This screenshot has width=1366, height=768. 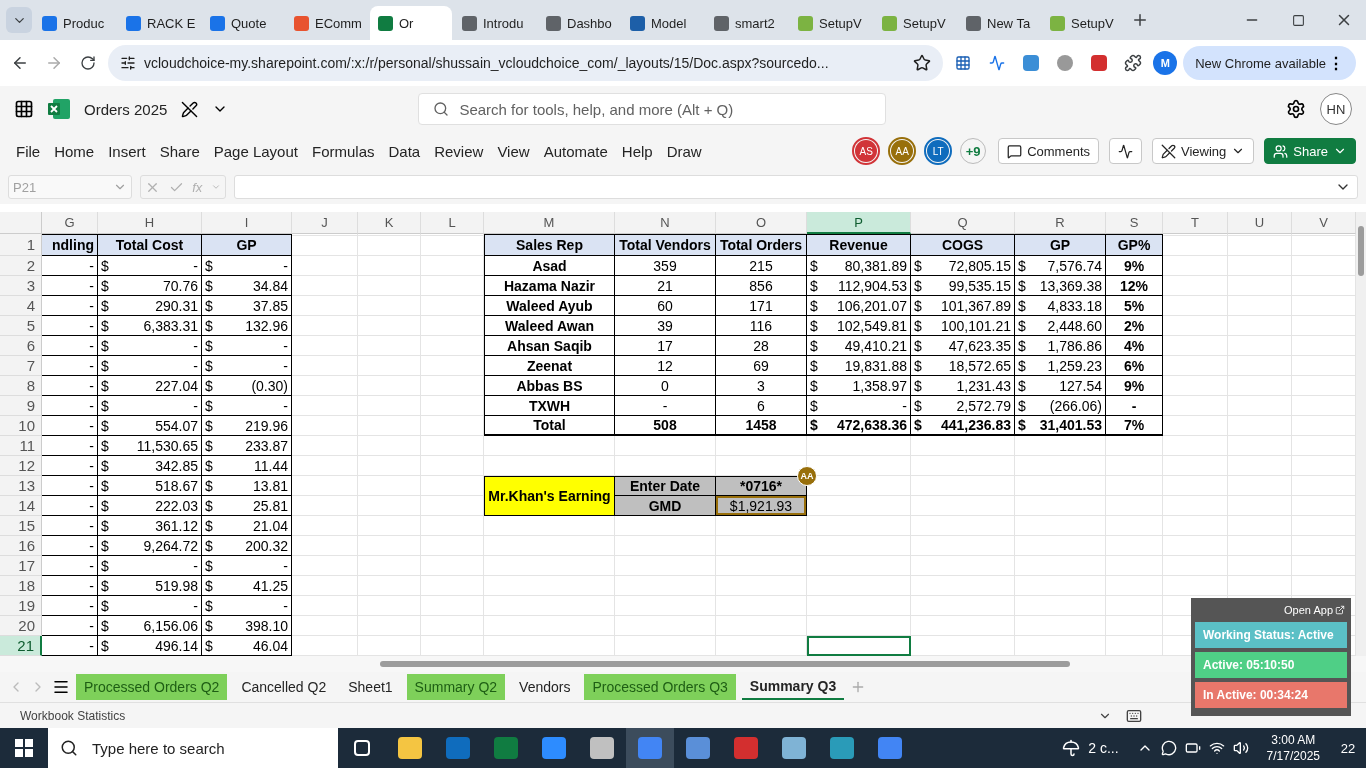 I want to click on browser-tab: Dashbo, so click(x=579, y=23).